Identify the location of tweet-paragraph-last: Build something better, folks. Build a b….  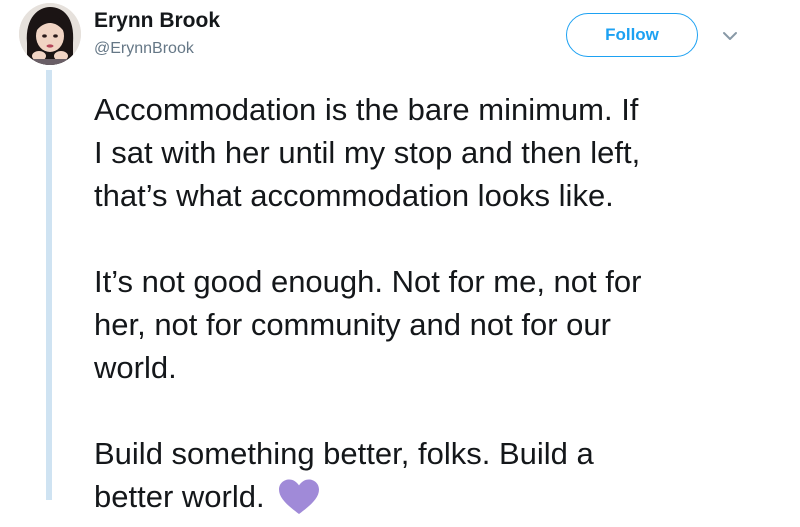
(439, 475).